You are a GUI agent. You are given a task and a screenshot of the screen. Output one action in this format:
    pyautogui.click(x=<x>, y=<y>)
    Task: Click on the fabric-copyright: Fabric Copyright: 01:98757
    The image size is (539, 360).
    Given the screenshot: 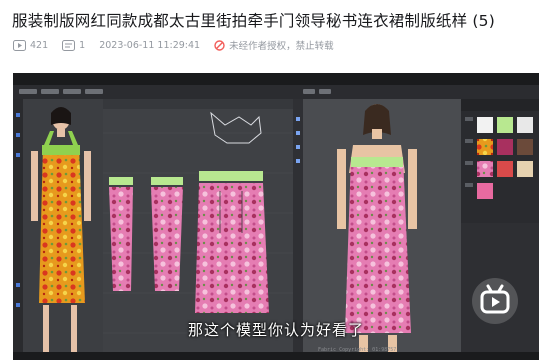 What is the action you would take?
    pyautogui.click(x=357, y=350)
    